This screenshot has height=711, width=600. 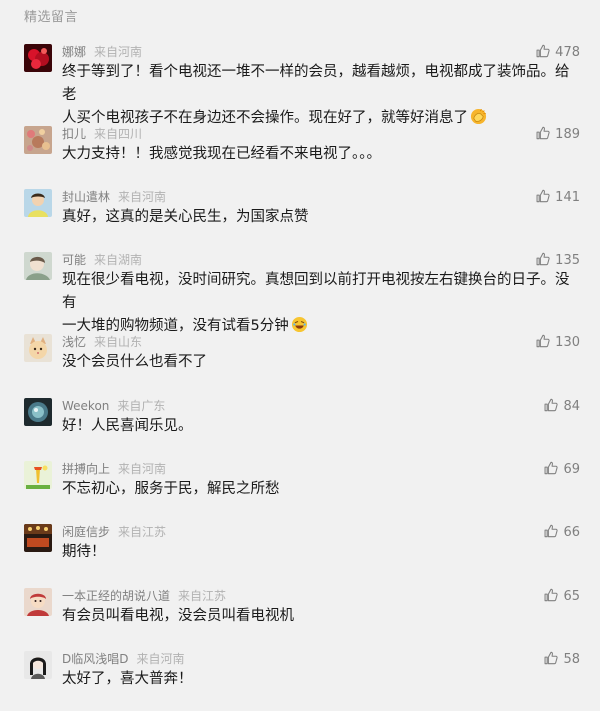 What do you see at coordinates (571, 532) in the screenshot?
I see `like-count: 66` at bounding box center [571, 532].